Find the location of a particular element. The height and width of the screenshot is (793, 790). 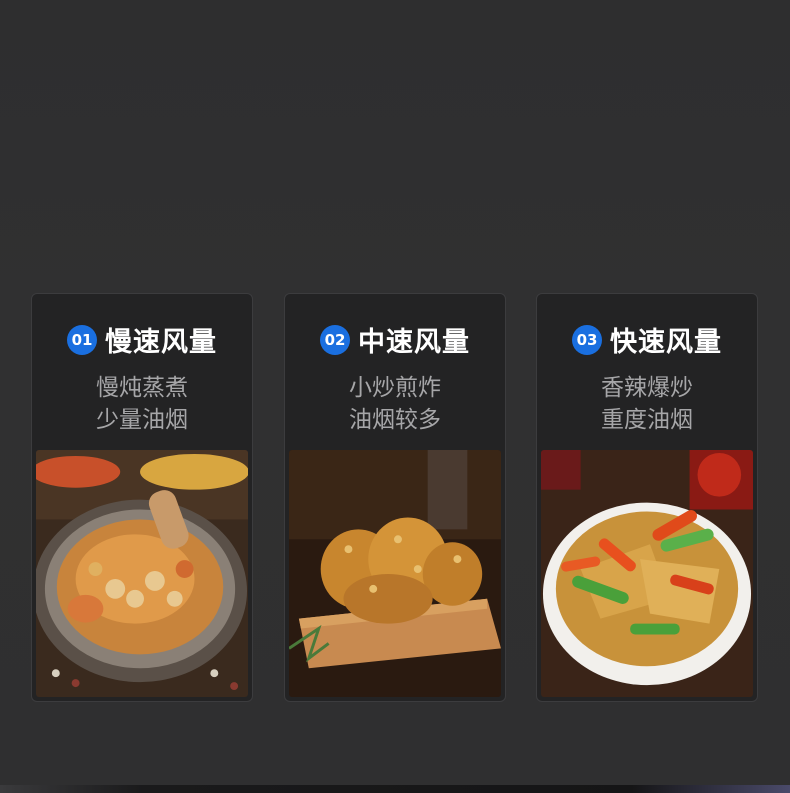

card-fast-speed: 03 快速风量 香辣爆炒 重度油烟 is located at coordinates (647, 497).